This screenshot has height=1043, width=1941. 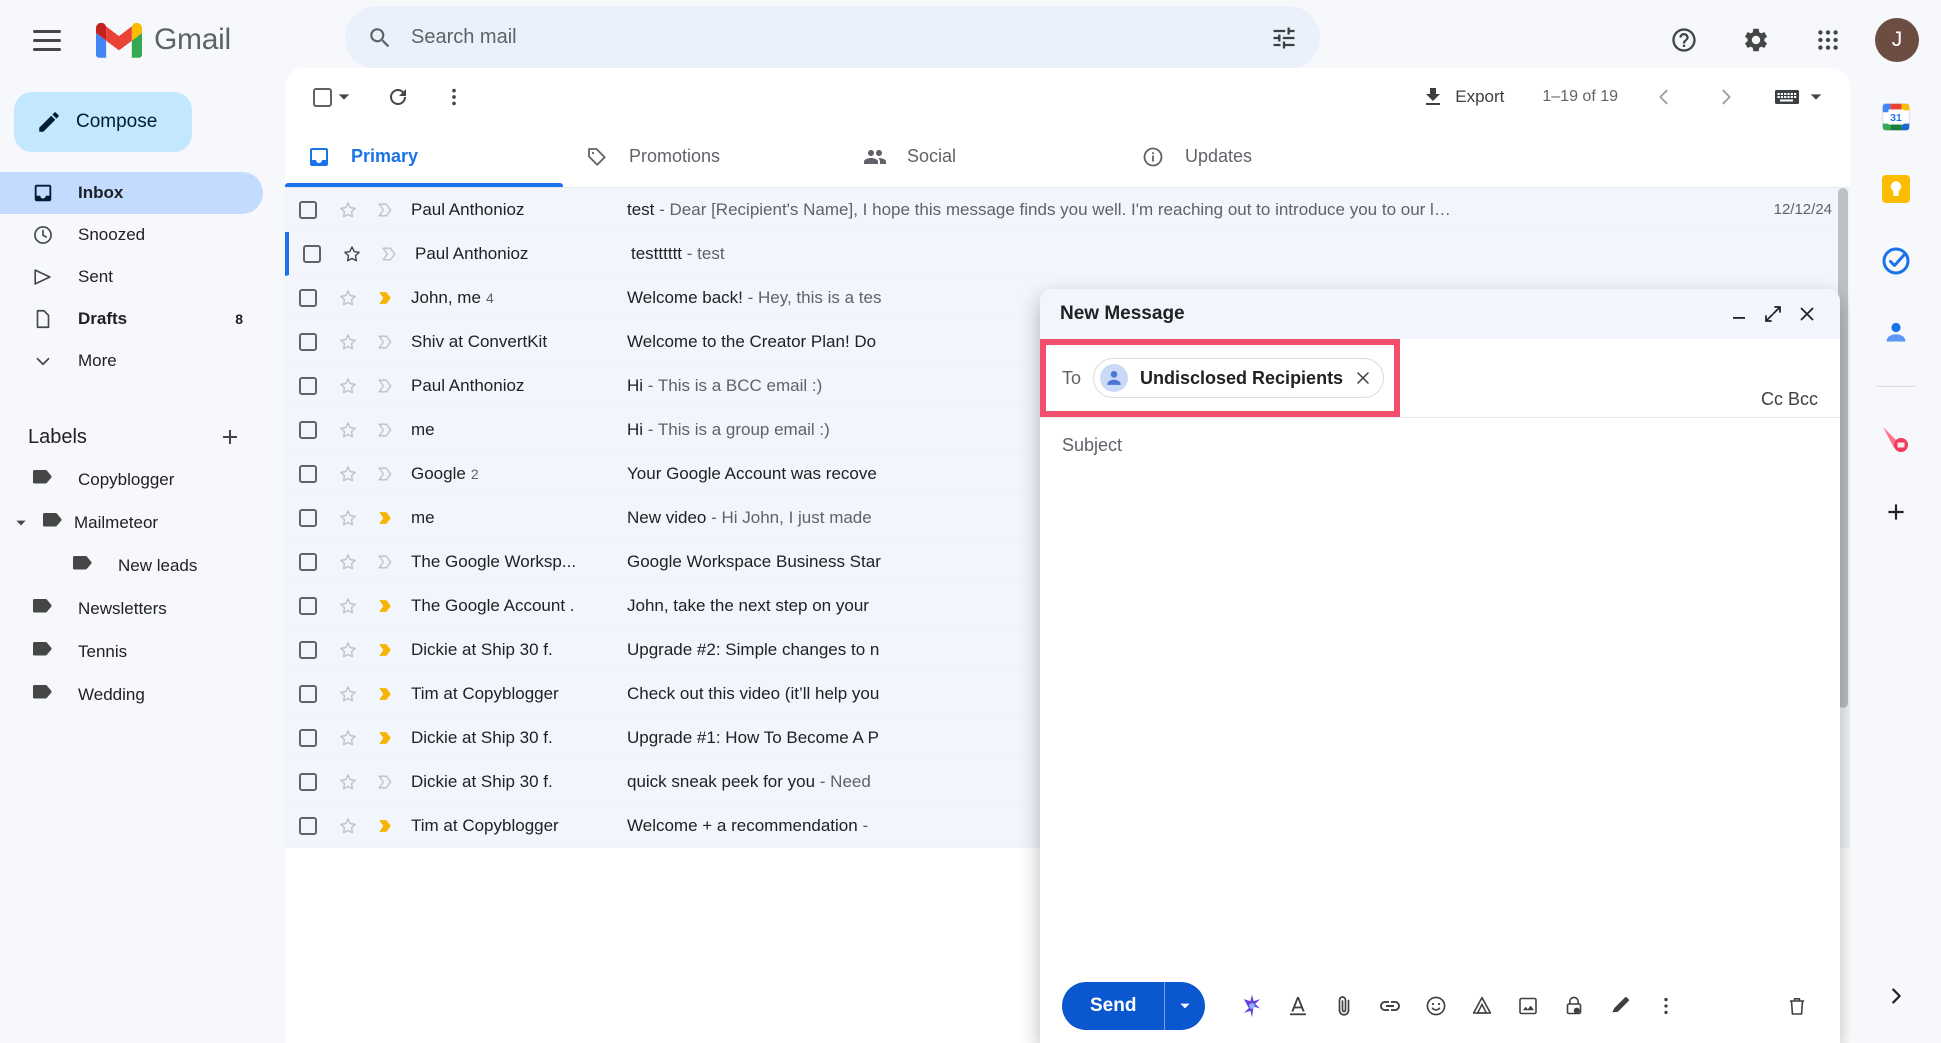 I want to click on caret-down-icon, so click(x=21, y=523).